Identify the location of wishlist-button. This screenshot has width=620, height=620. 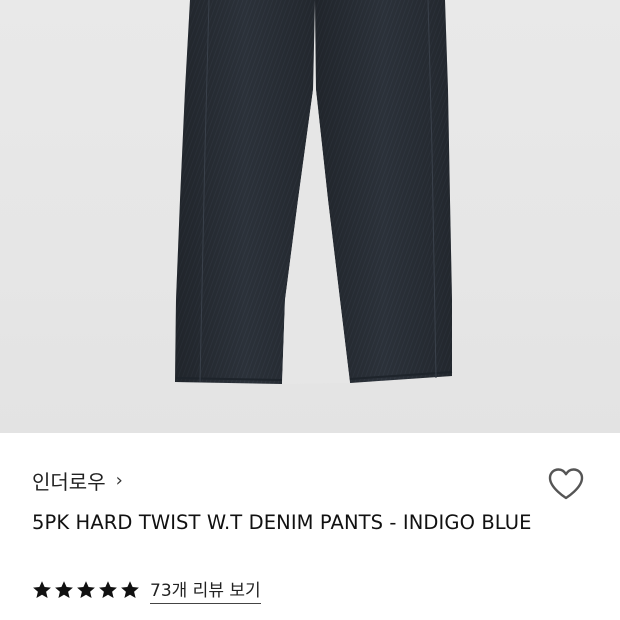
(566, 484).